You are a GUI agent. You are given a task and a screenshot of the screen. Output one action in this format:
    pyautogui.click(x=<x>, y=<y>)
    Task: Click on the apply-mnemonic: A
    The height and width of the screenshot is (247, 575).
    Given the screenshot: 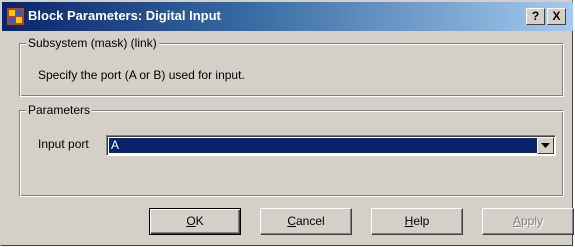 What is the action you would take?
    pyautogui.click(x=516, y=221)
    